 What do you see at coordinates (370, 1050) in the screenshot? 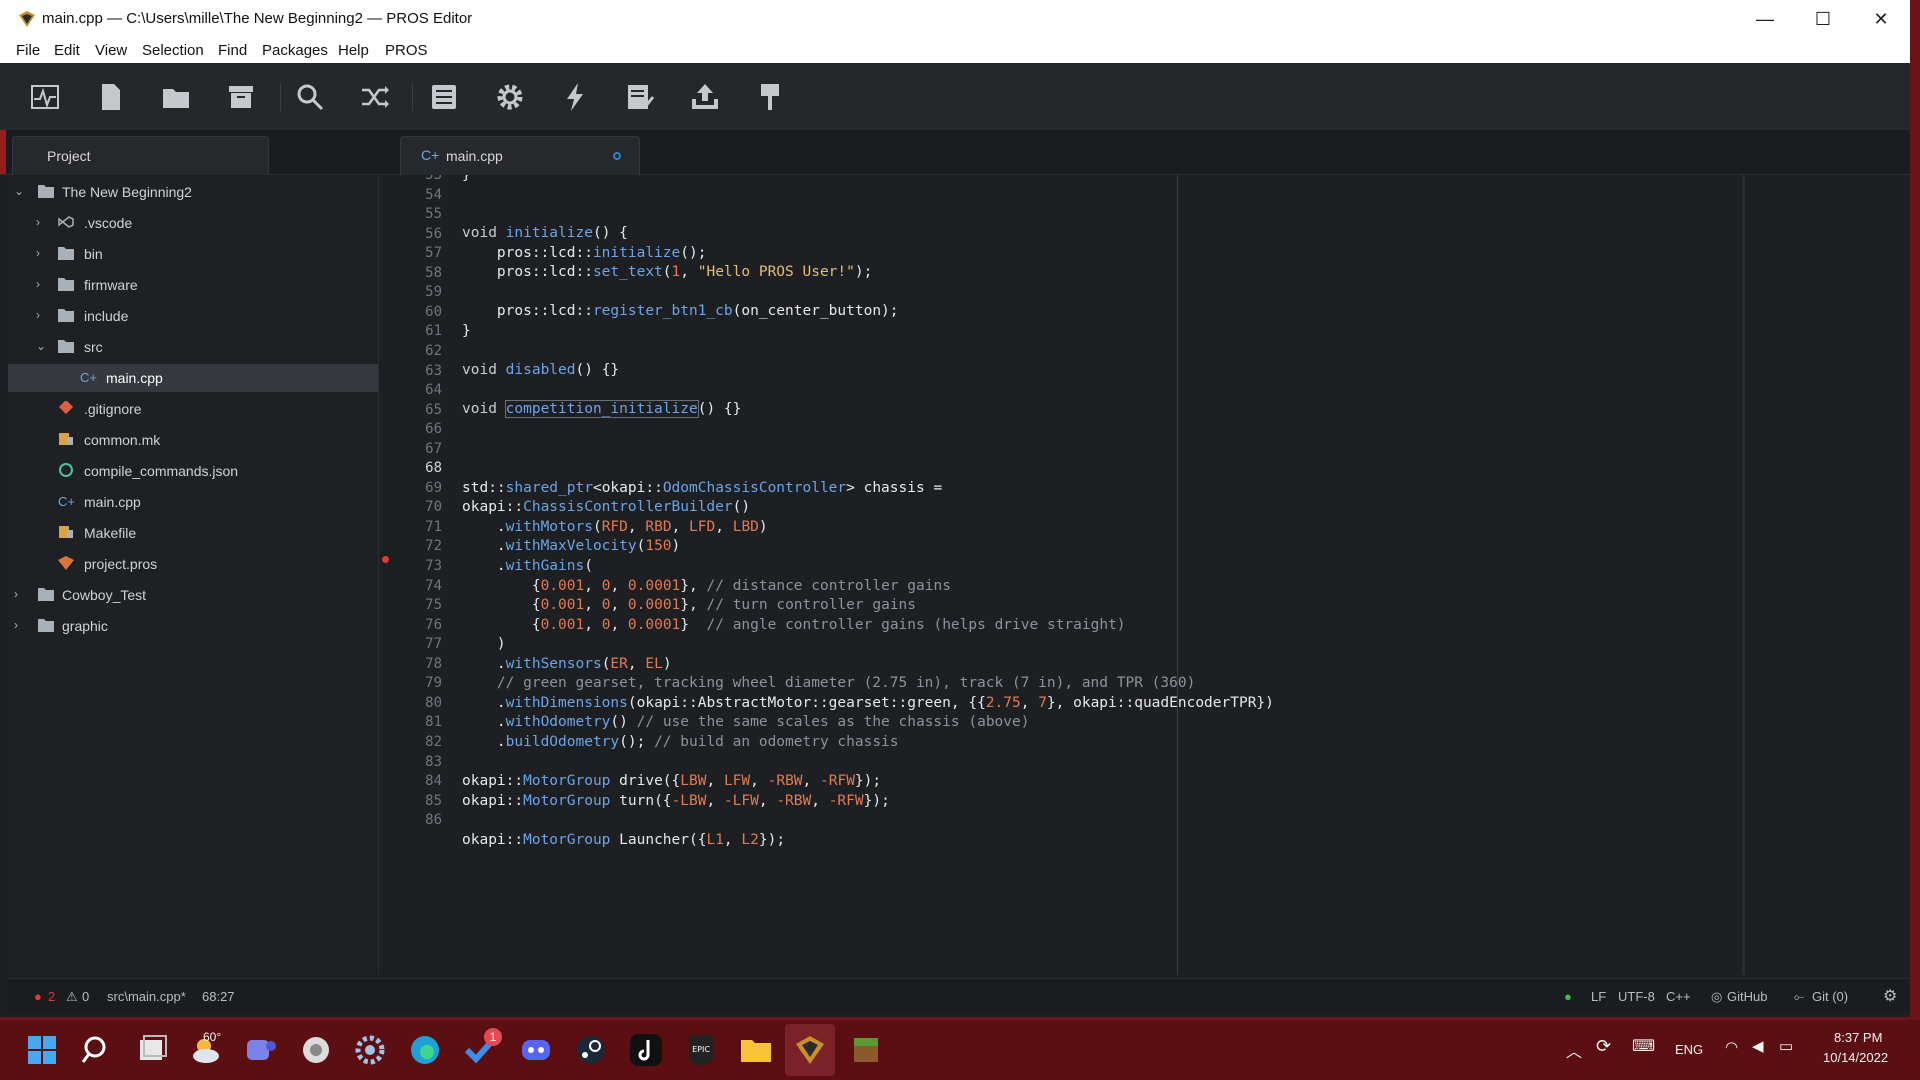
I see `settings-icon` at bounding box center [370, 1050].